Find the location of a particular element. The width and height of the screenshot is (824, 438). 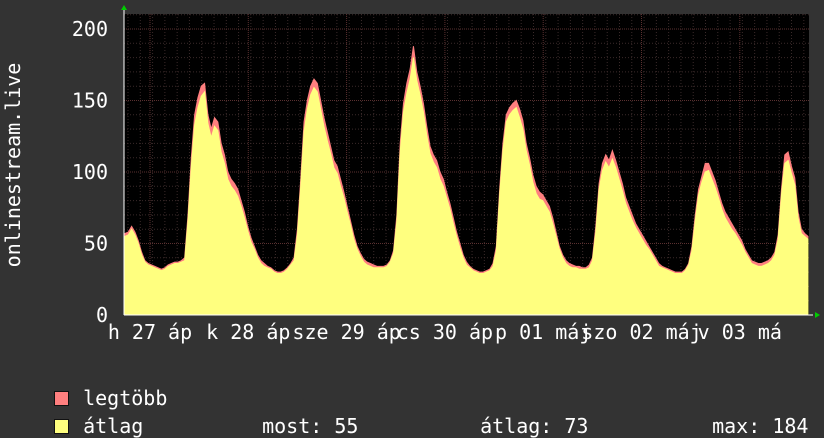

x-tick-label: v 03 má is located at coordinates (740, 332).